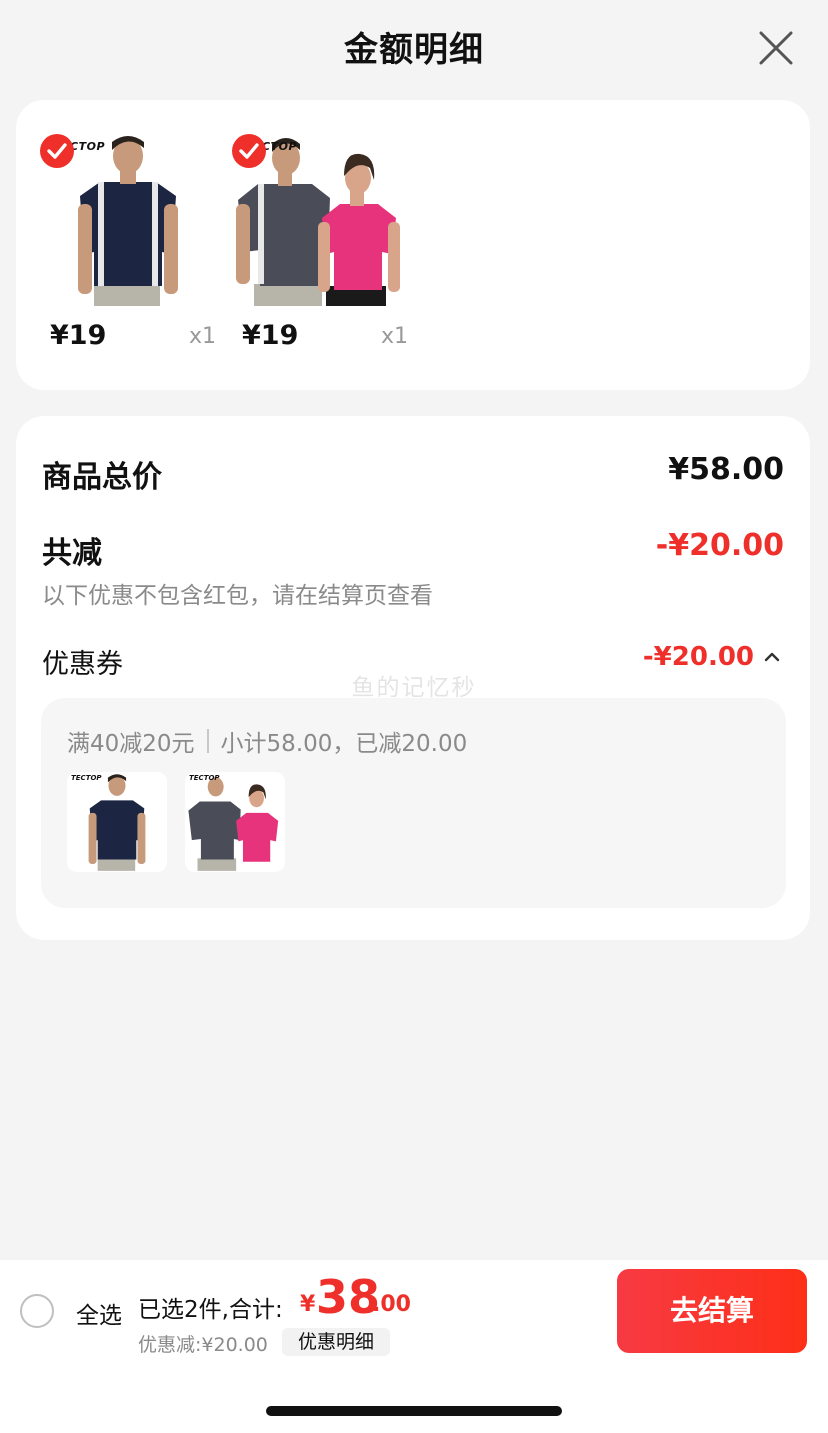 The image size is (828, 1433). I want to click on discount-note: 以下优惠不包含红包，请在结算页查看, so click(237, 596).